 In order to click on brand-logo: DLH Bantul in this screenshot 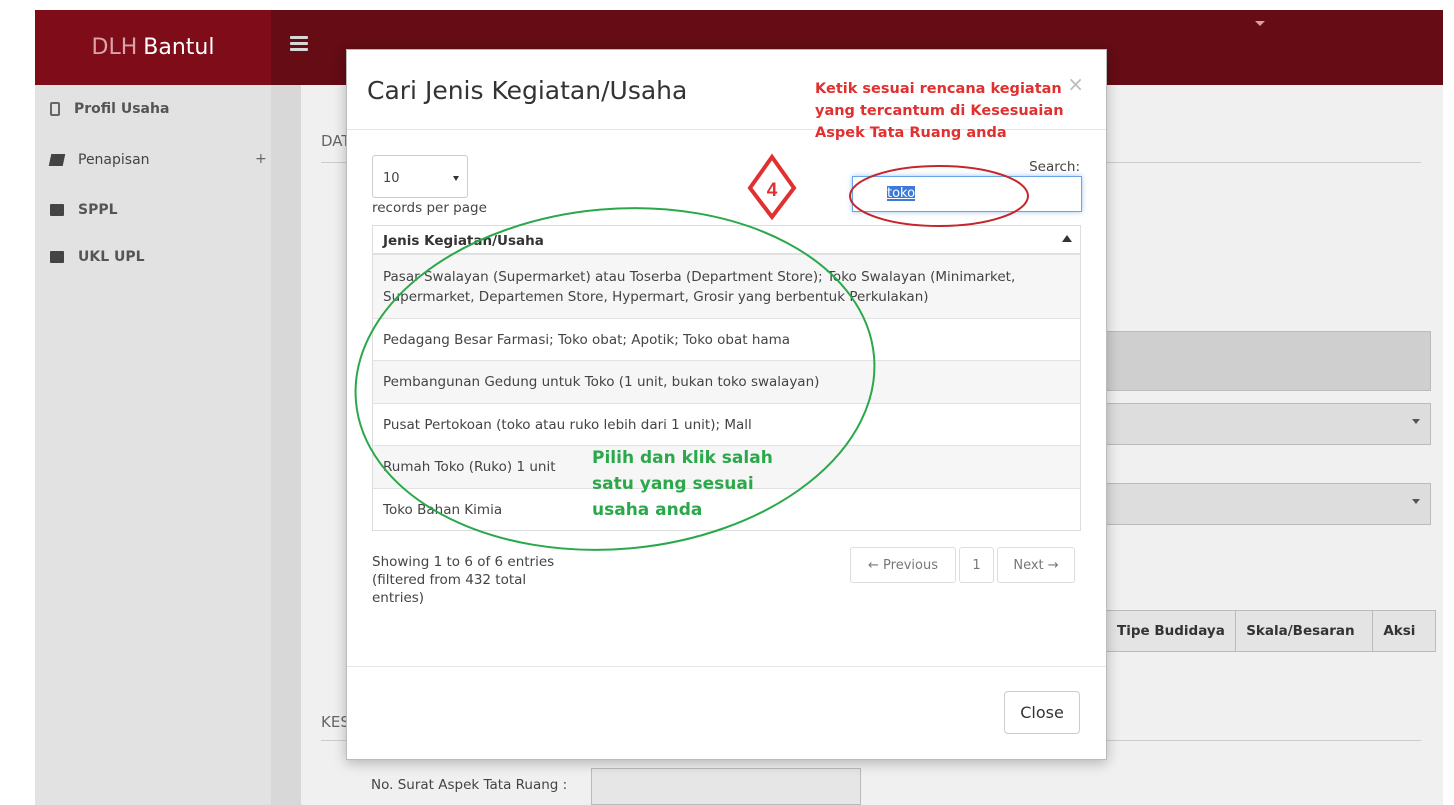, I will do `click(153, 47)`.